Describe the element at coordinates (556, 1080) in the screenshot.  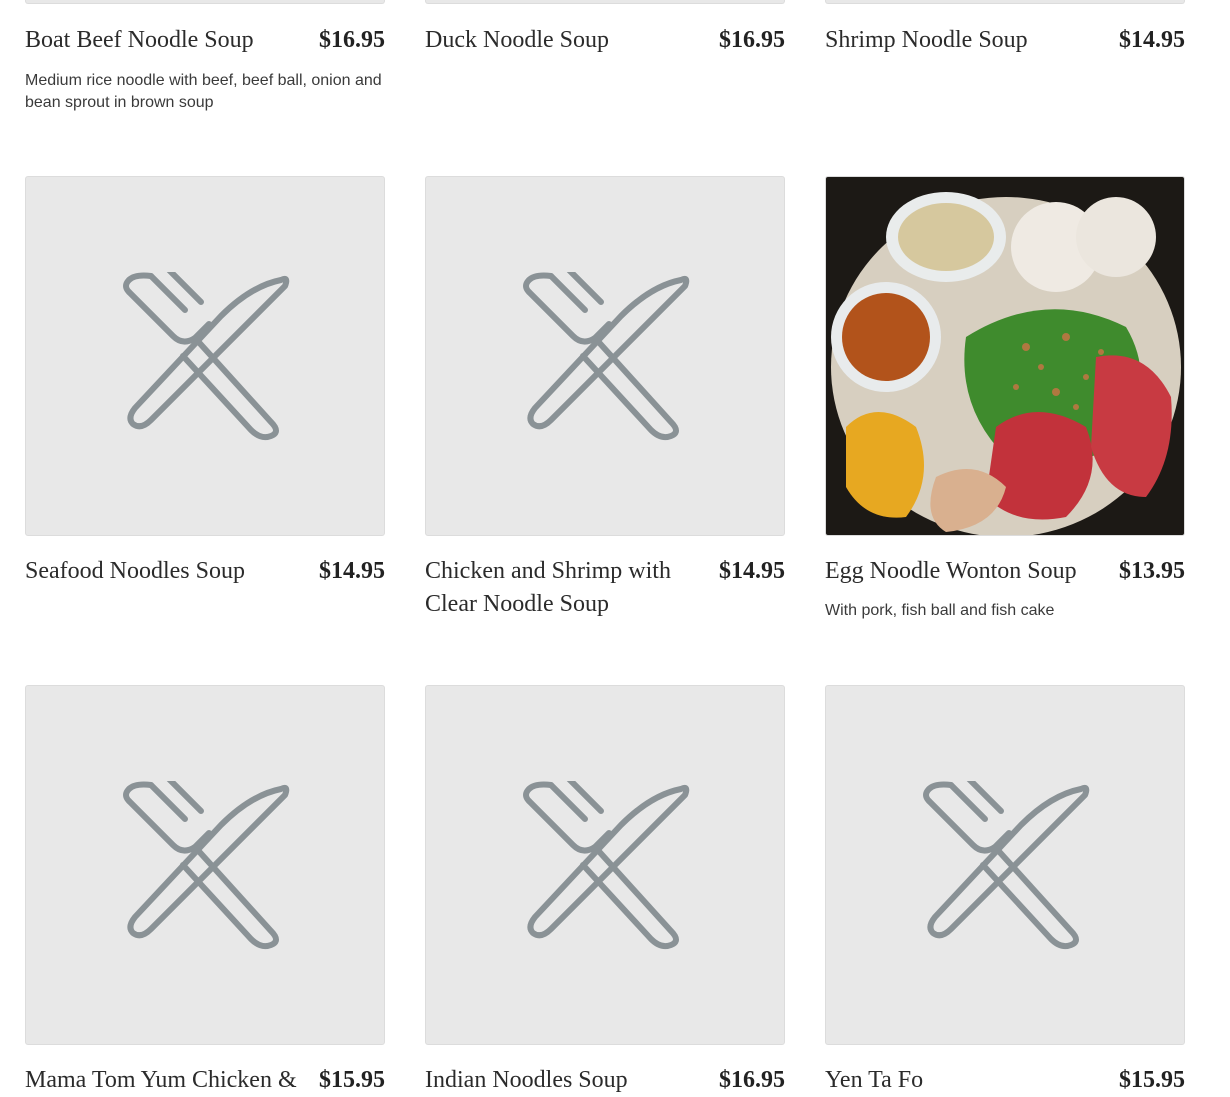
I see `item-name: Indian Noodles Soup` at that location.